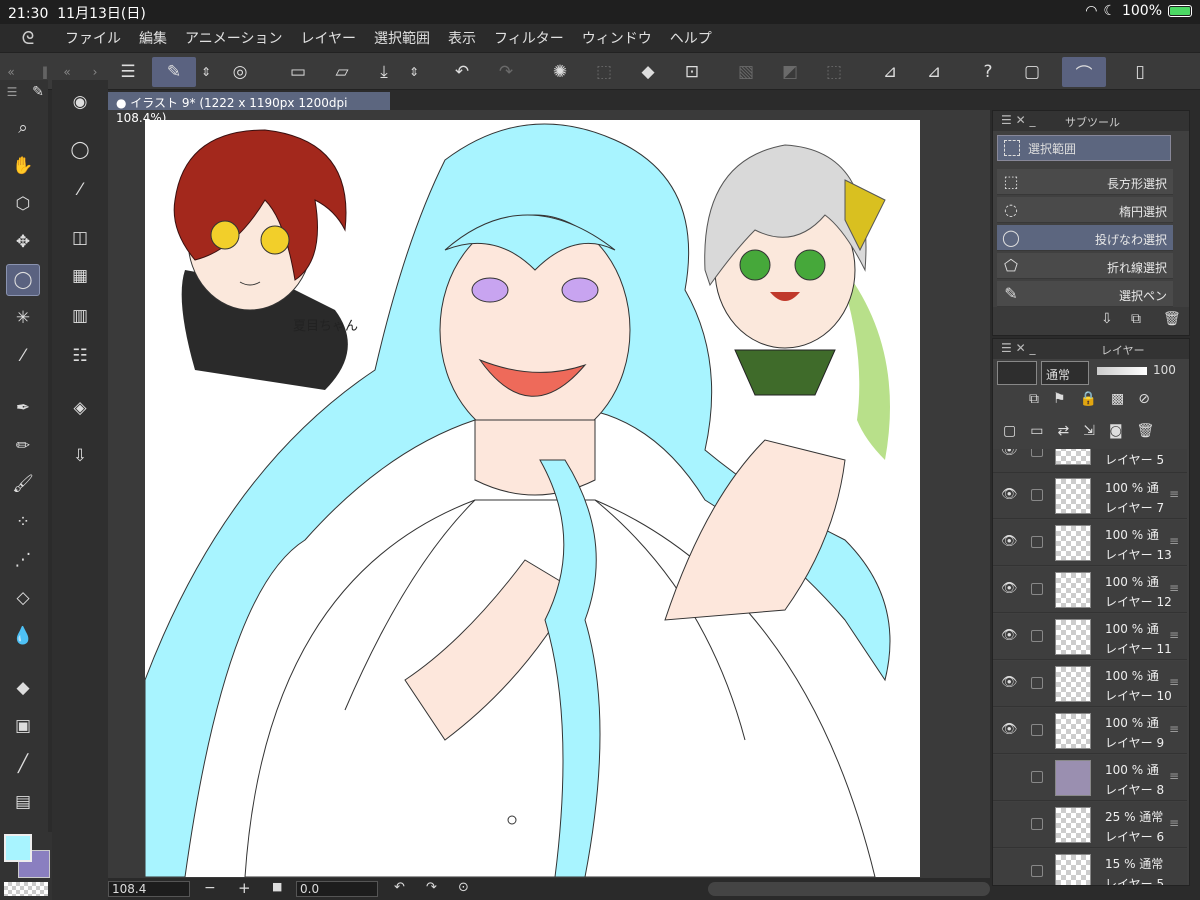 This screenshot has height=900, width=1200. Describe the element at coordinates (298, 72) in the screenshot. I see `new-canvas-icon: ▭` at that location.